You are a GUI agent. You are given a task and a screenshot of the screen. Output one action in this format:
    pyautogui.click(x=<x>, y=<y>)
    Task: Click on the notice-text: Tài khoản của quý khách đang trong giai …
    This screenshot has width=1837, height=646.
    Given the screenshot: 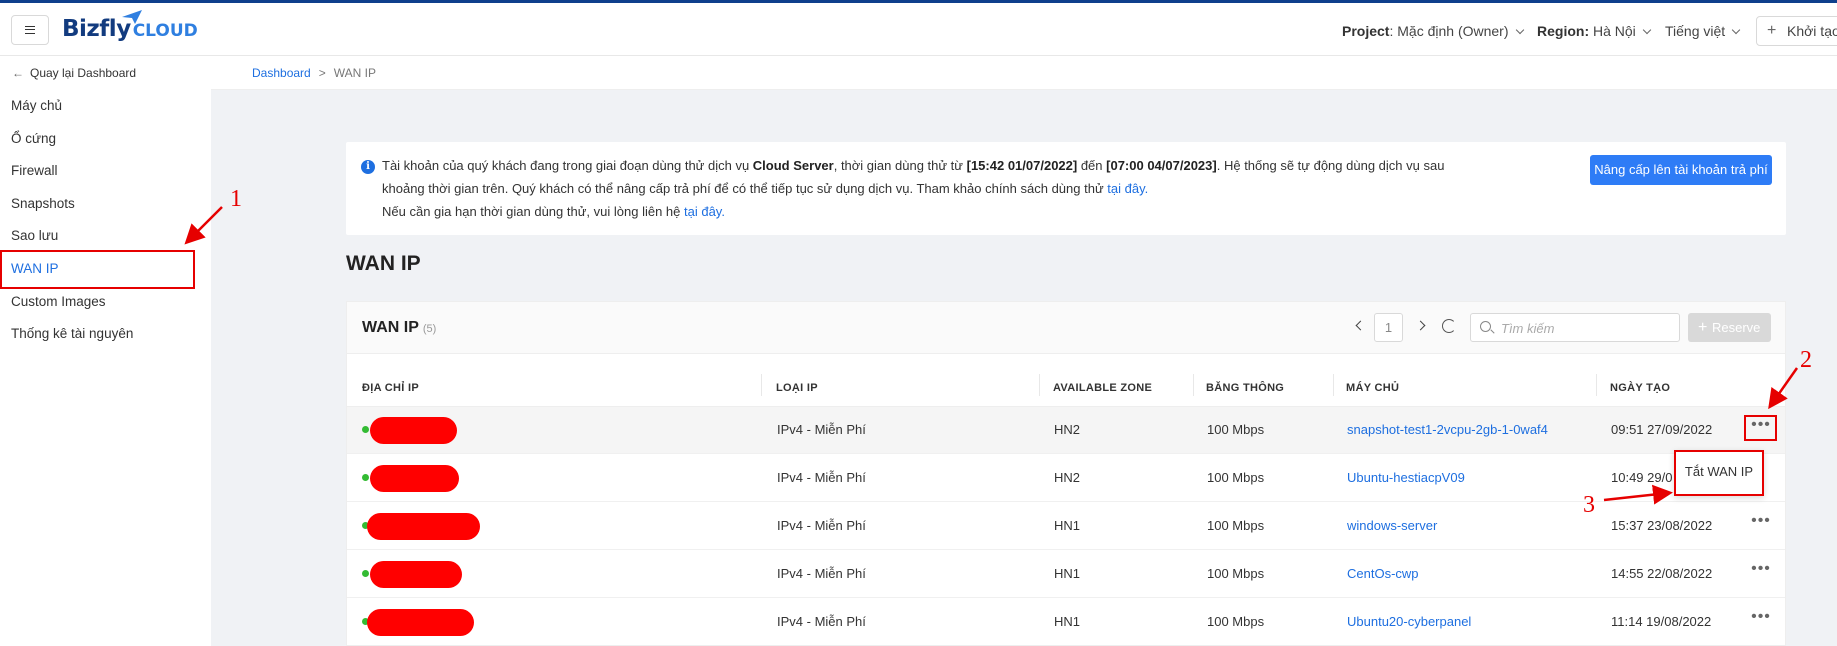 What is the action you would take?
    pyautogui.click(x=567, y=165)
    